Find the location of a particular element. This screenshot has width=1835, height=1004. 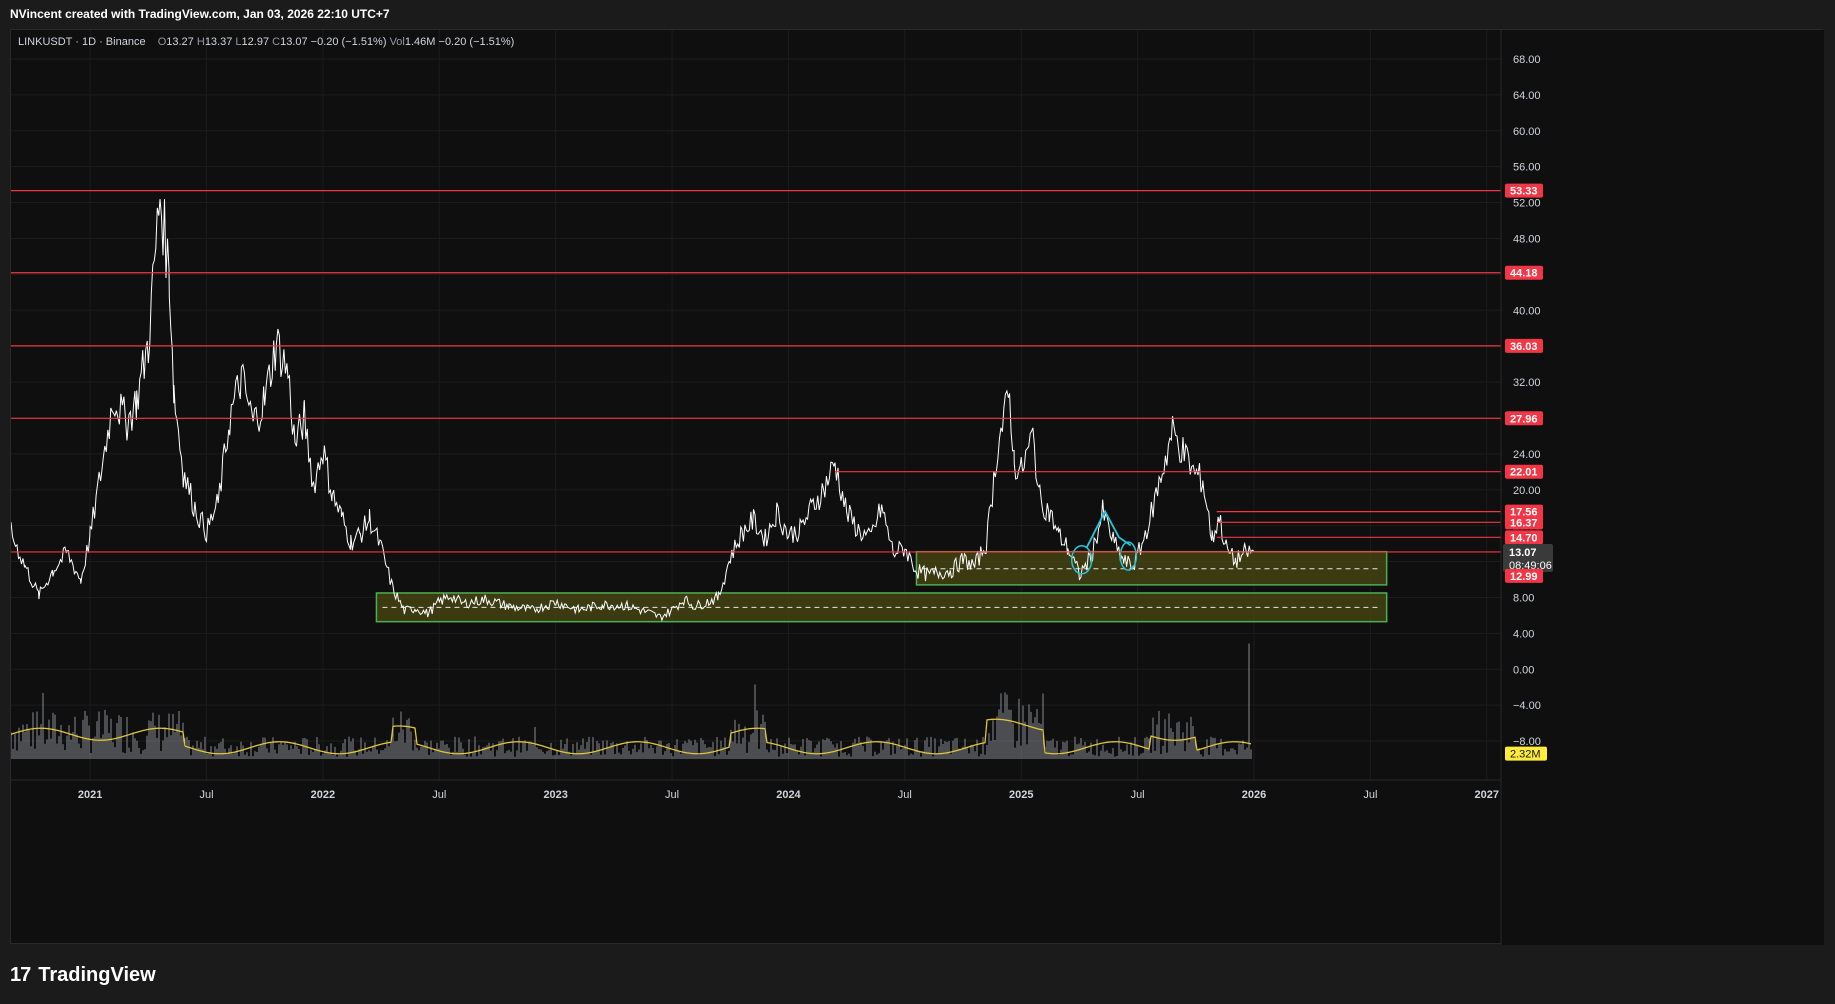

annotation-path is located at coordinates (1108, 529).